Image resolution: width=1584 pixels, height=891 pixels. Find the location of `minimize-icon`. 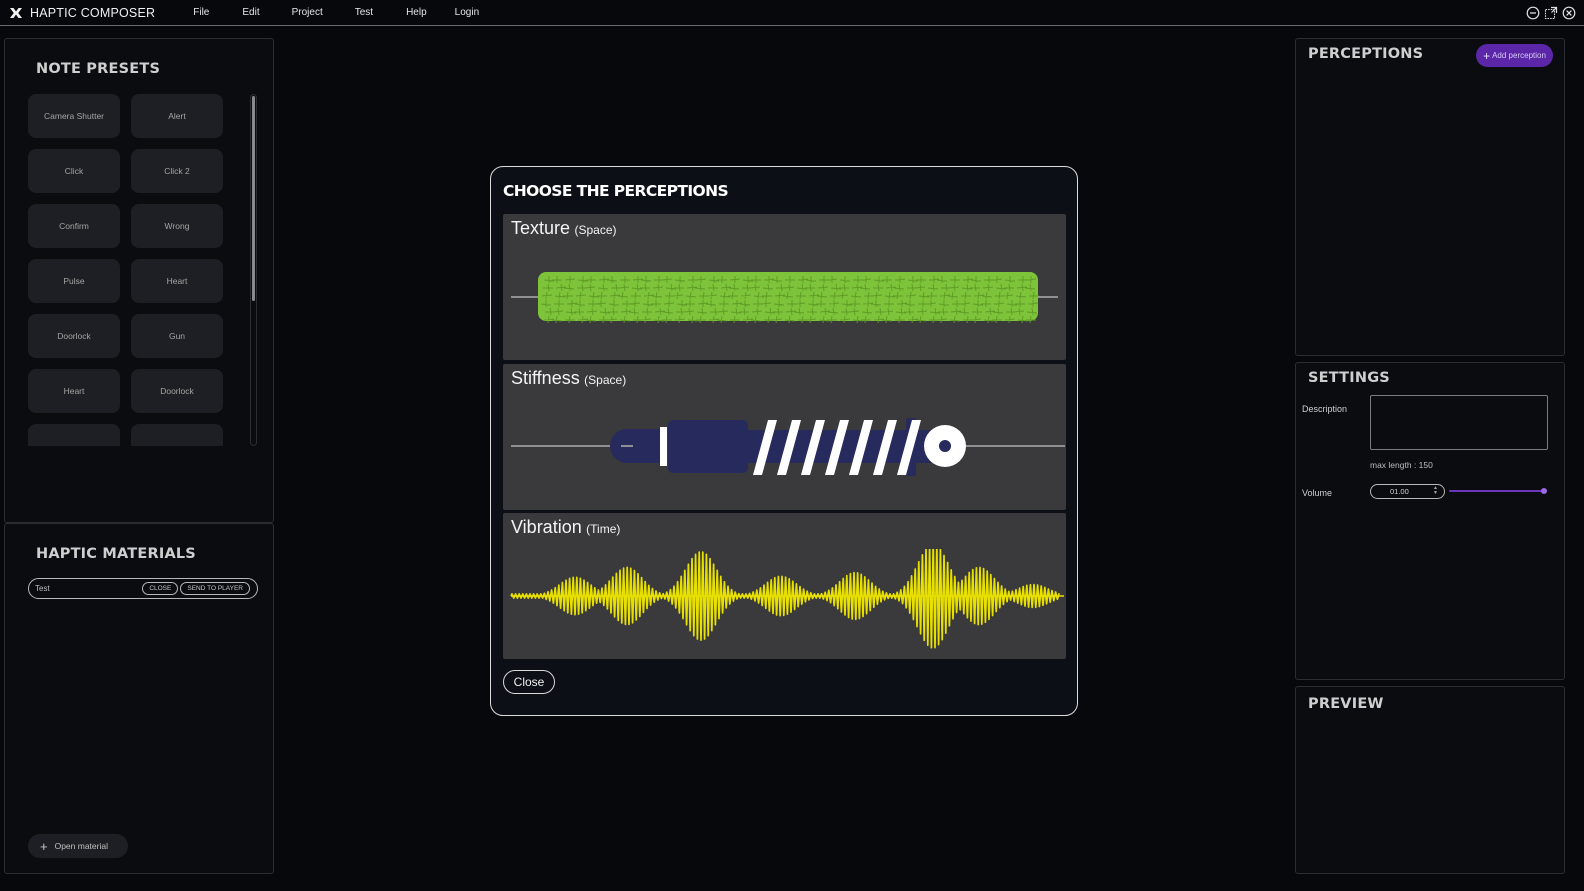

minimize-icon is located at coordinates (1533, 13).